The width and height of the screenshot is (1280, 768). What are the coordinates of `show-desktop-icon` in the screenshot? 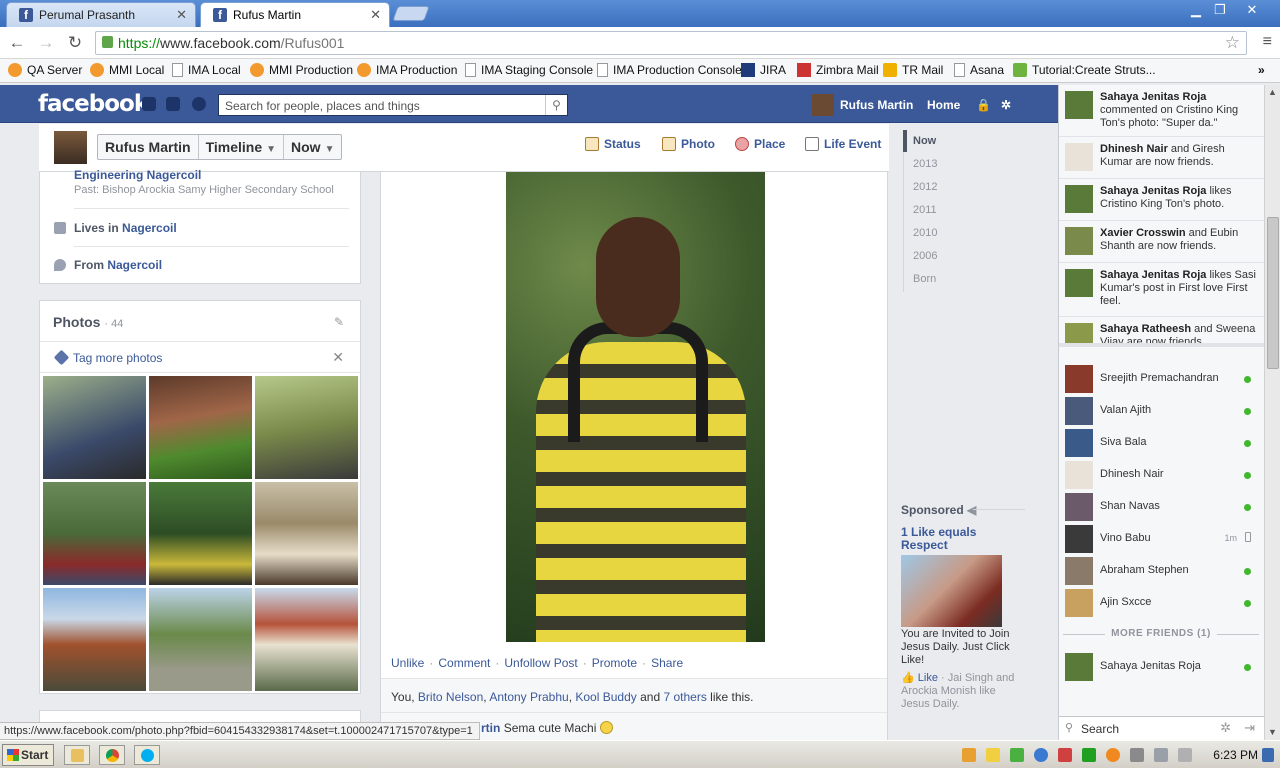 It's located at (1268, 755).